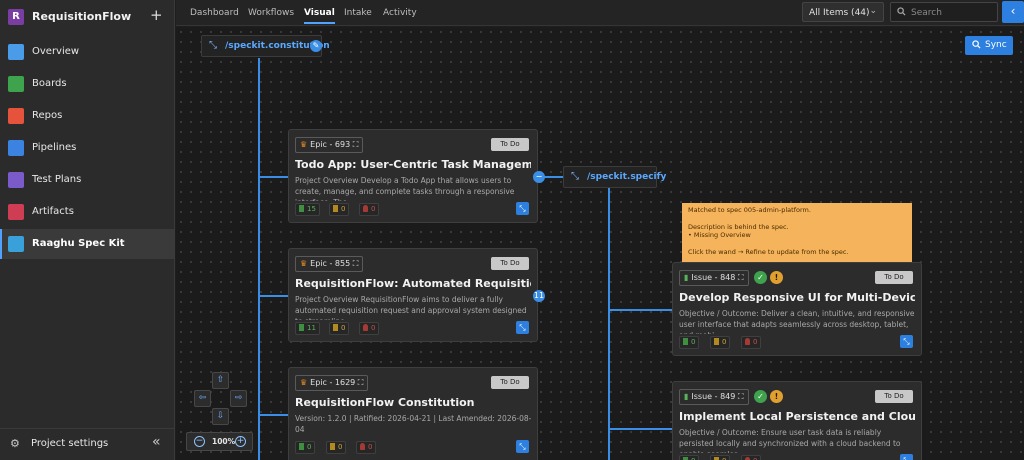  I want to click on collapse-node-icon: −, so click(539, 177).